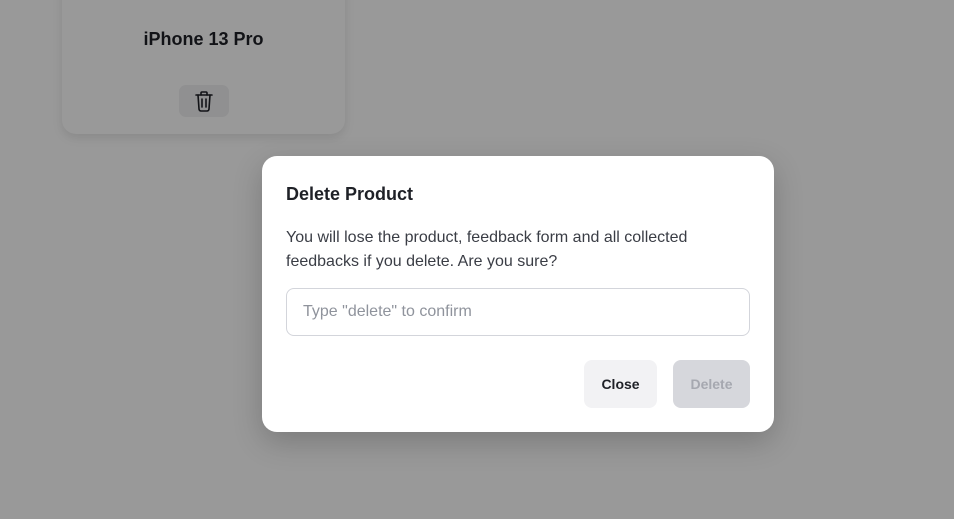 The width and height of the screenshot is (954, 519). What do you see at coordinates (350, 194) in the screenshot?
I see `dialog-title: Delete Product` at bounding box center [350, 194].